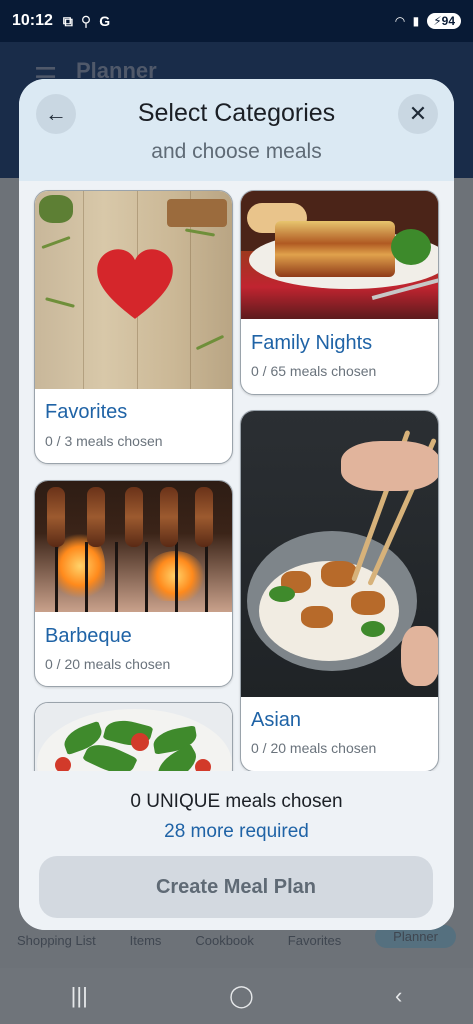 Image resolution: width=473 pixels, height=1024 pixels. I want to click on category-count-barbeque: 0 / 20 meals chosen, so click(108, 664).